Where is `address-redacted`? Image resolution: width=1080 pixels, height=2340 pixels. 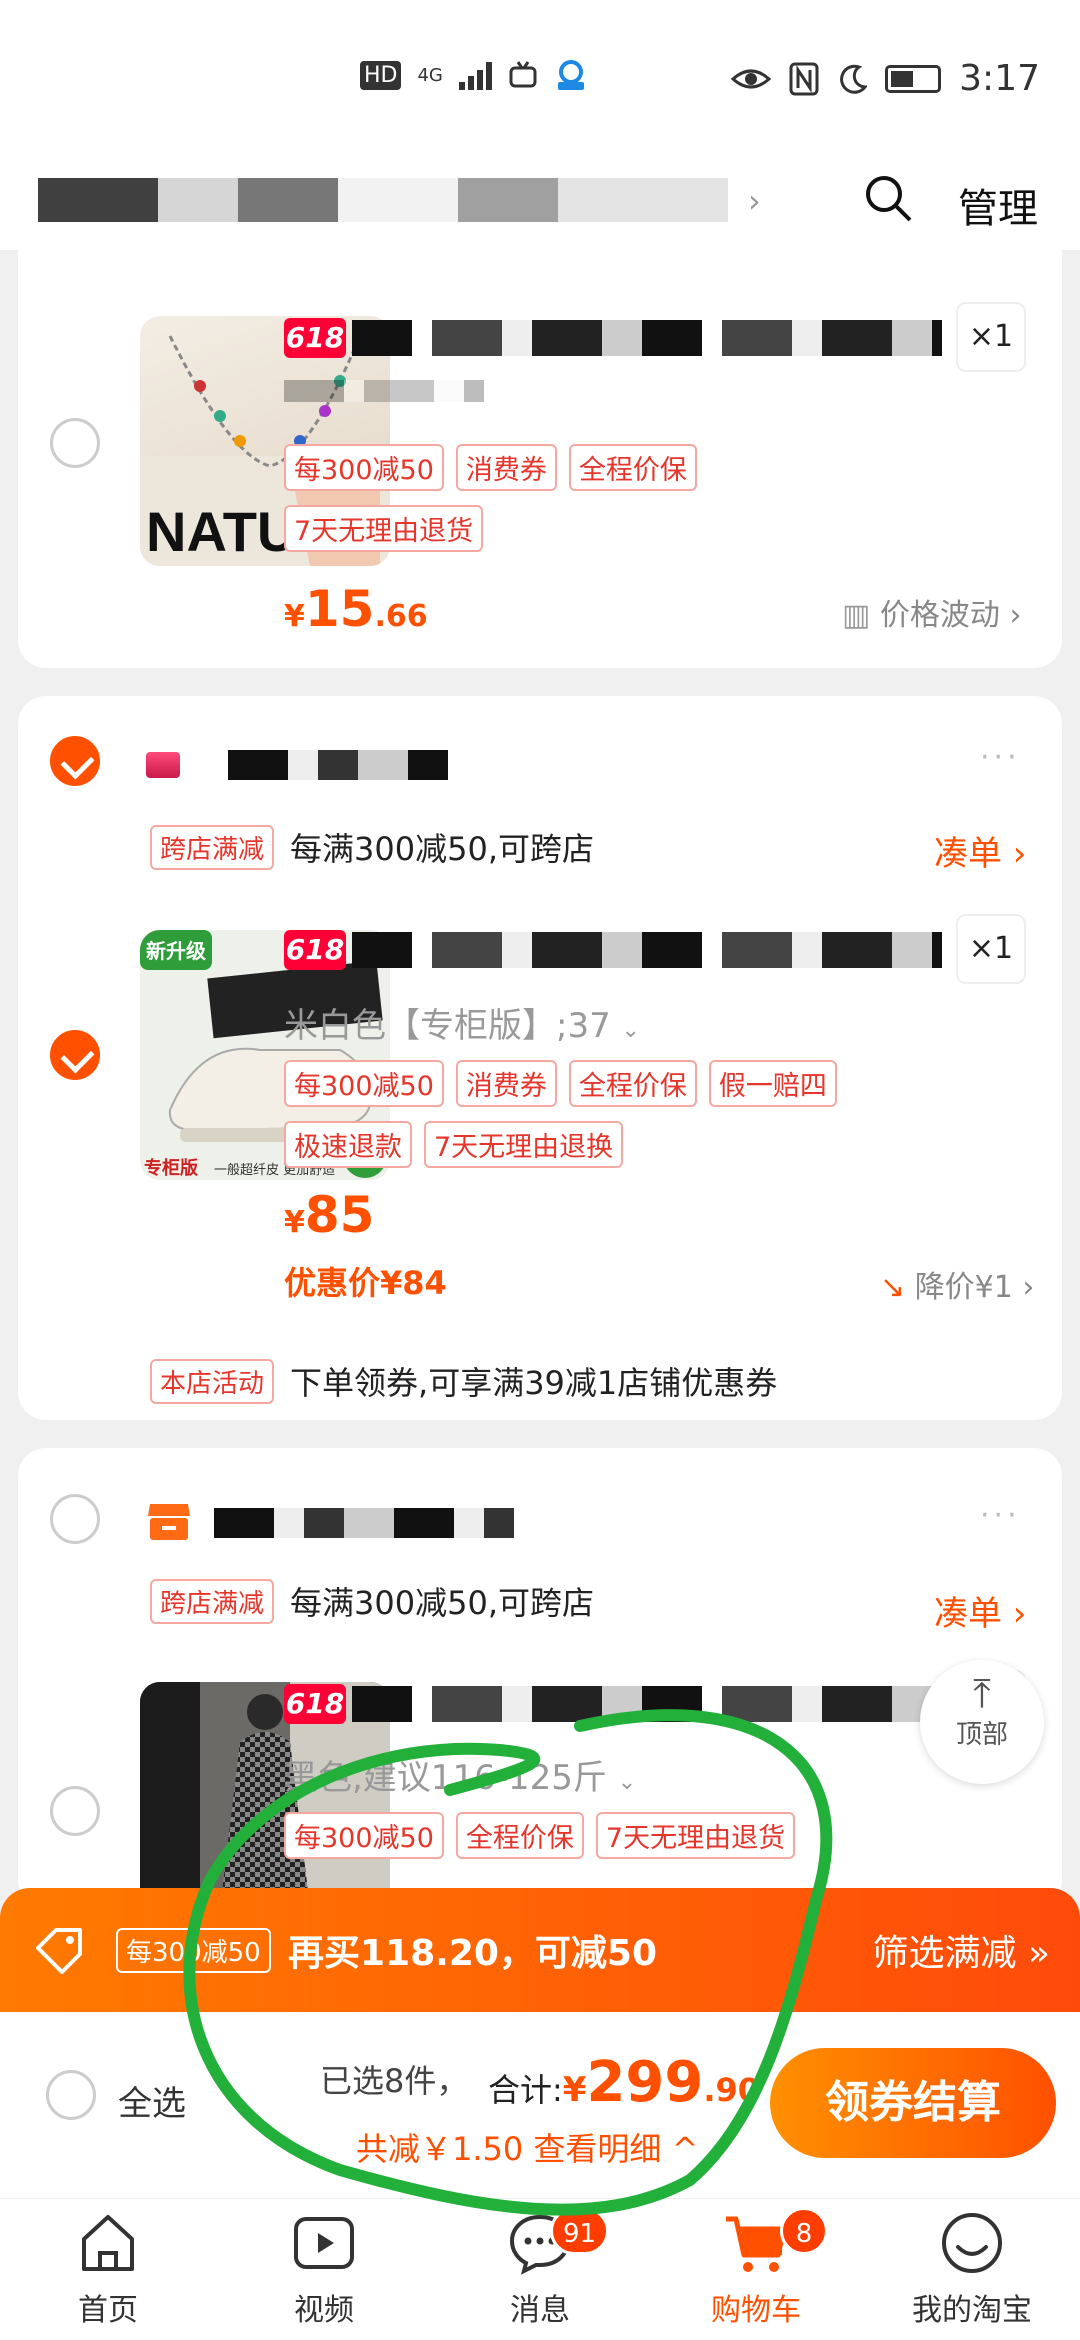
address-redacted is located at coordinates (383, 200).